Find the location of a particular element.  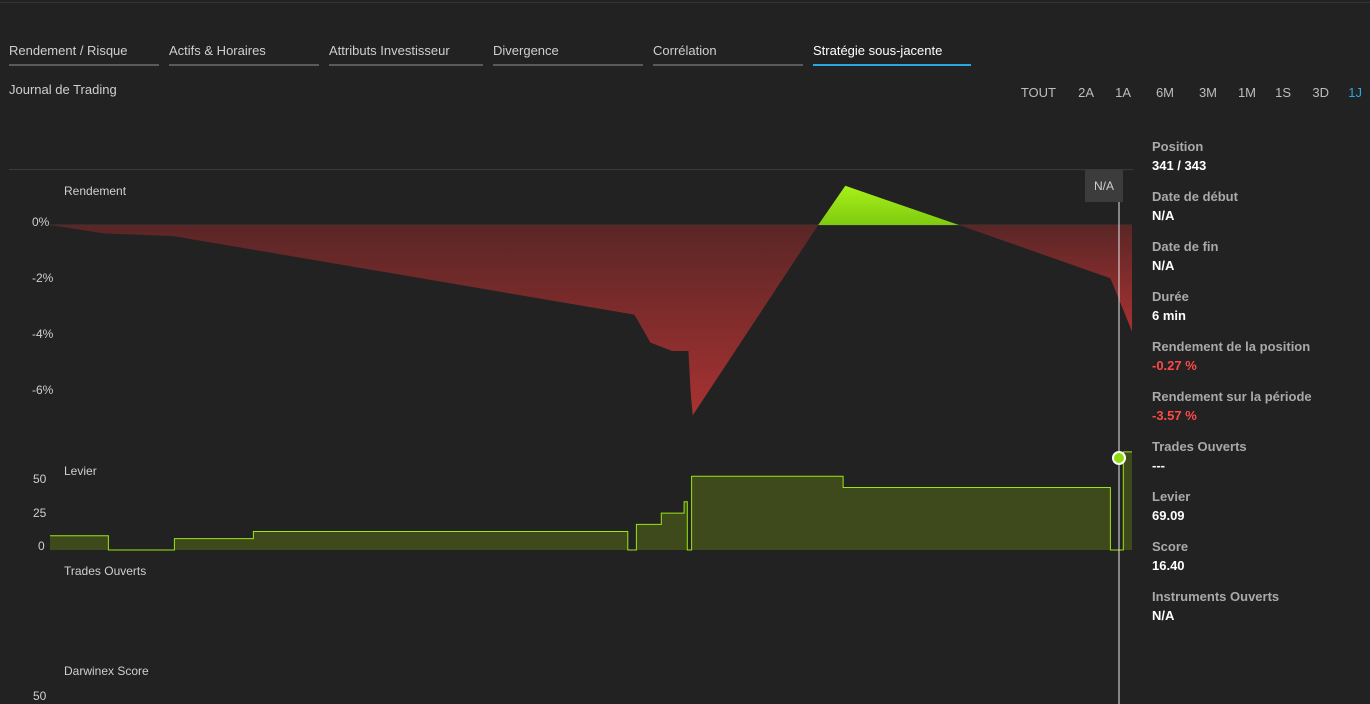

detail-label: Rendement de la position is located at coordinates (1231, 346).